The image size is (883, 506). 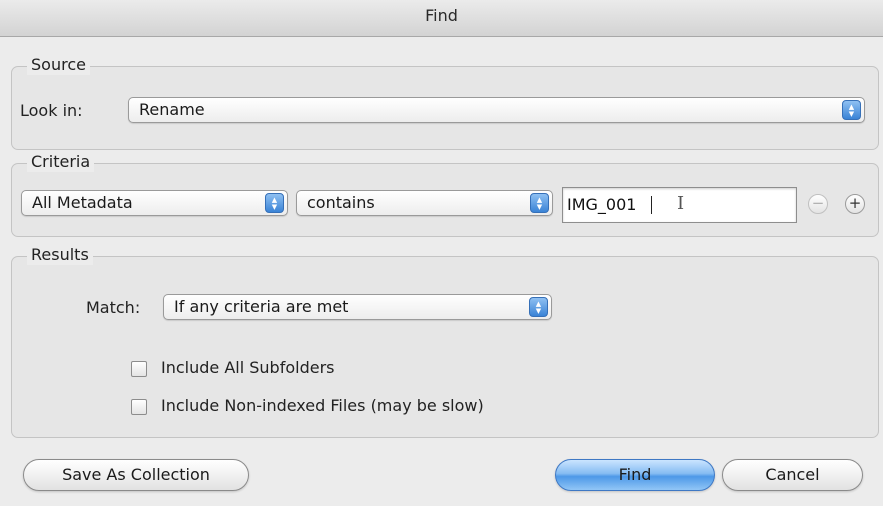 I want to click on match-label: Match:, so click(x=113, y=307).